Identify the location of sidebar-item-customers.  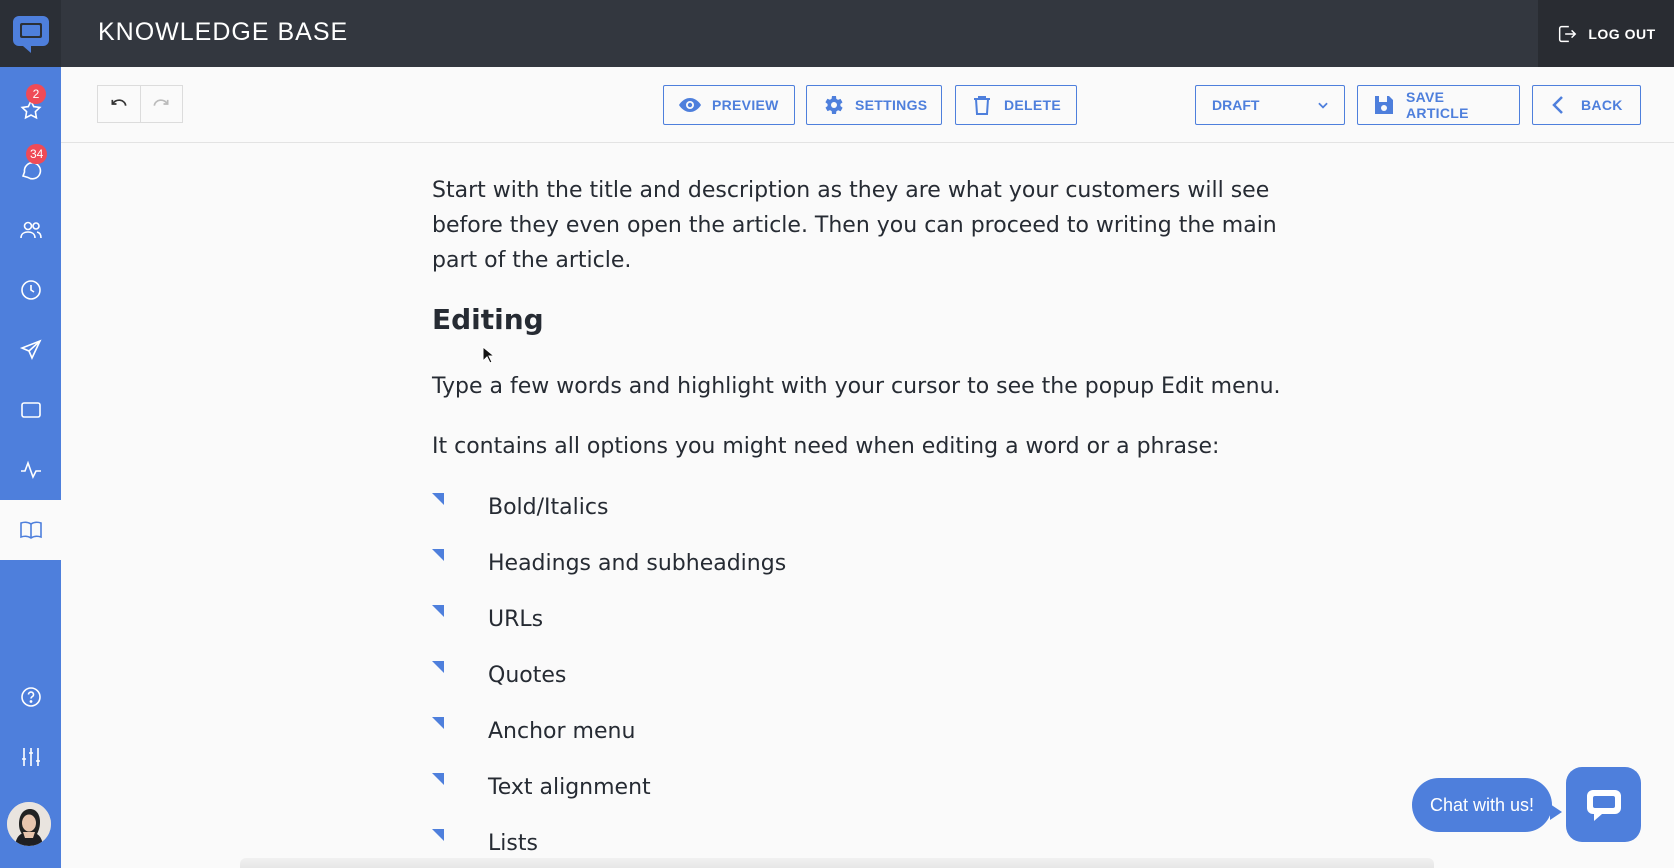
(30, 230).